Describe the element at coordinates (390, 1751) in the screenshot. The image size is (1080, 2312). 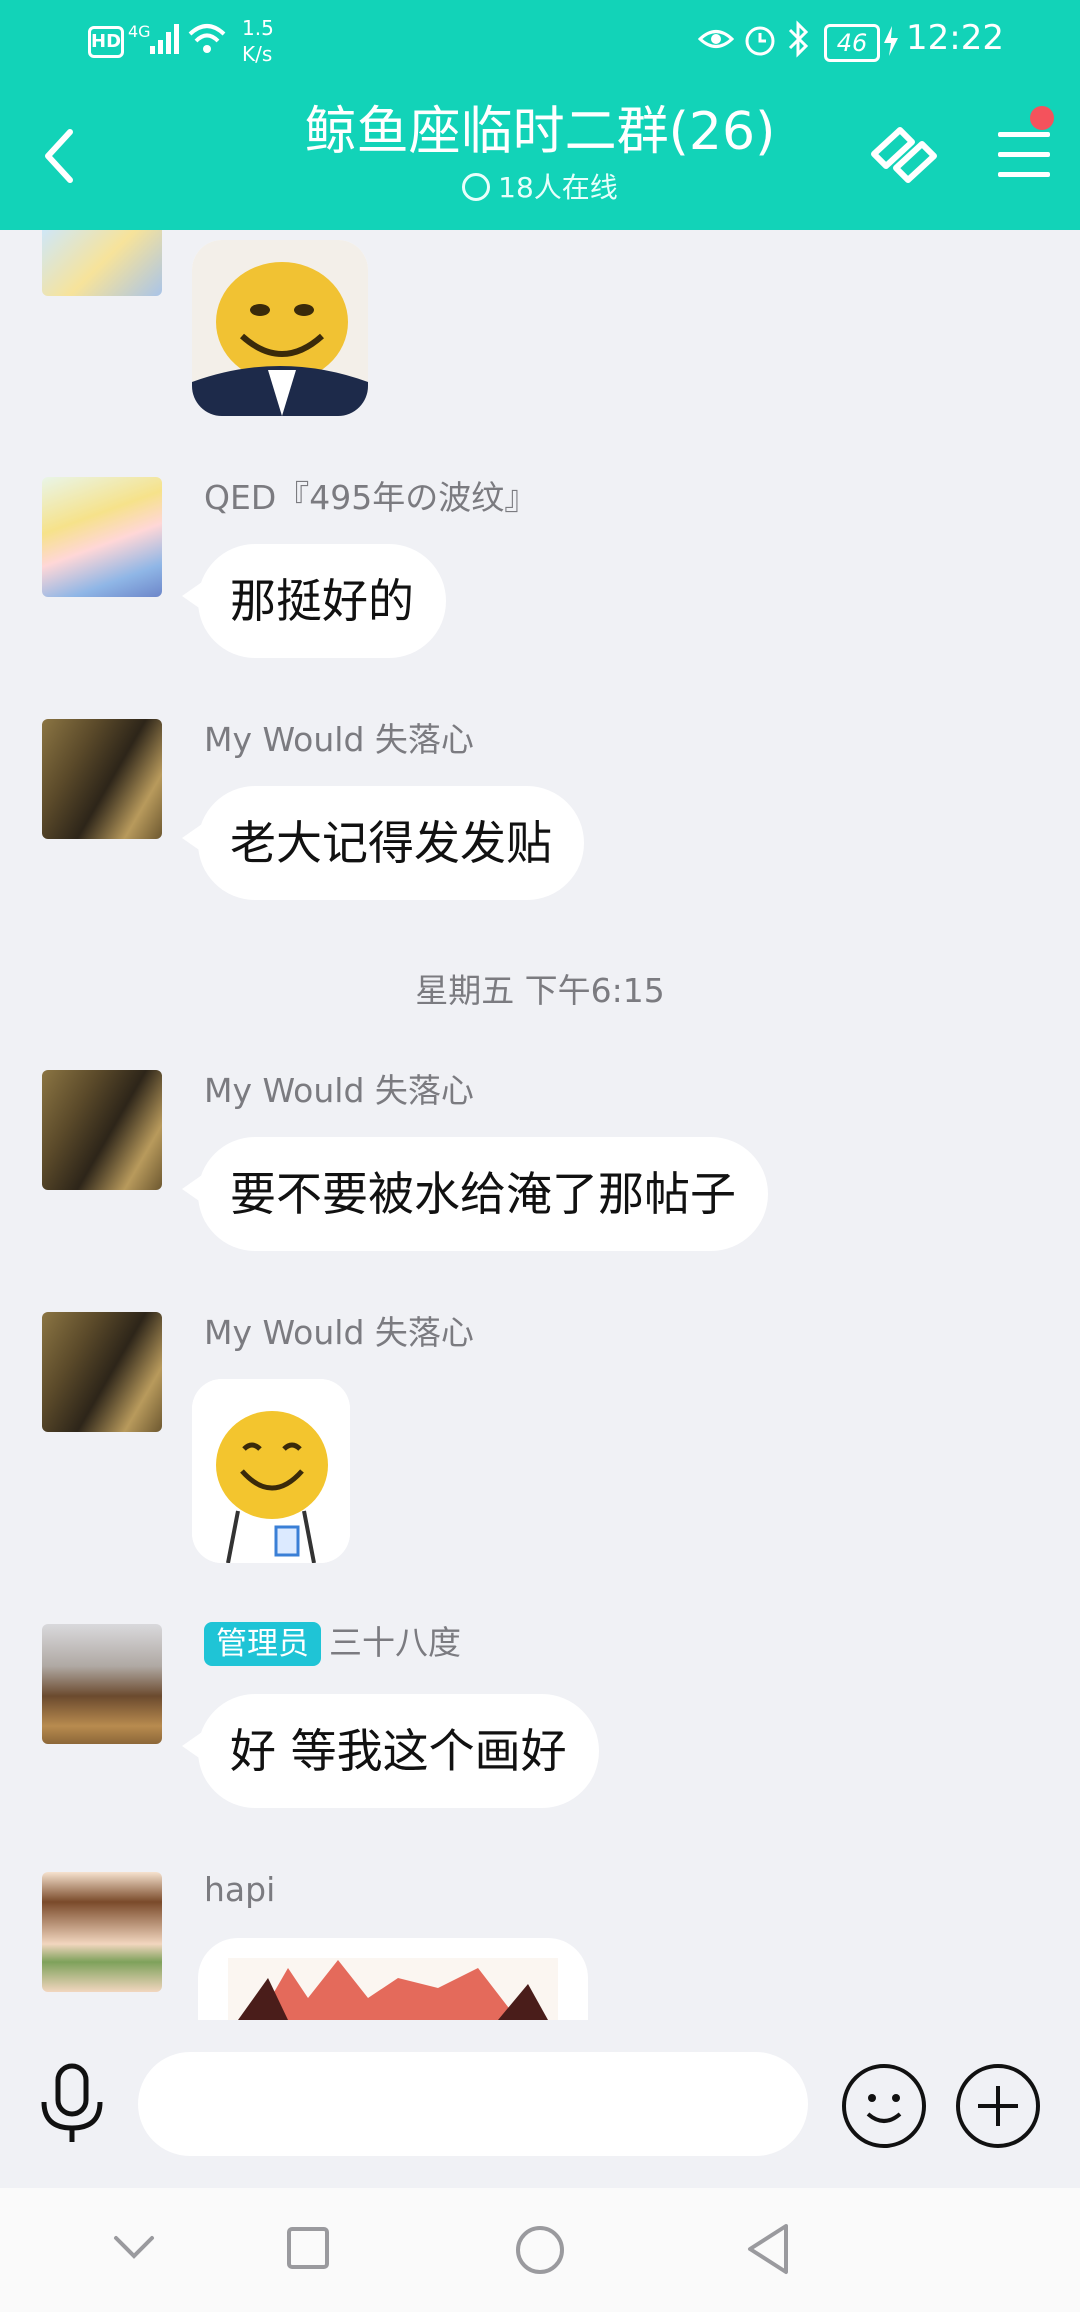
I see `message-bubble: 好 等我这个画好` at that location.